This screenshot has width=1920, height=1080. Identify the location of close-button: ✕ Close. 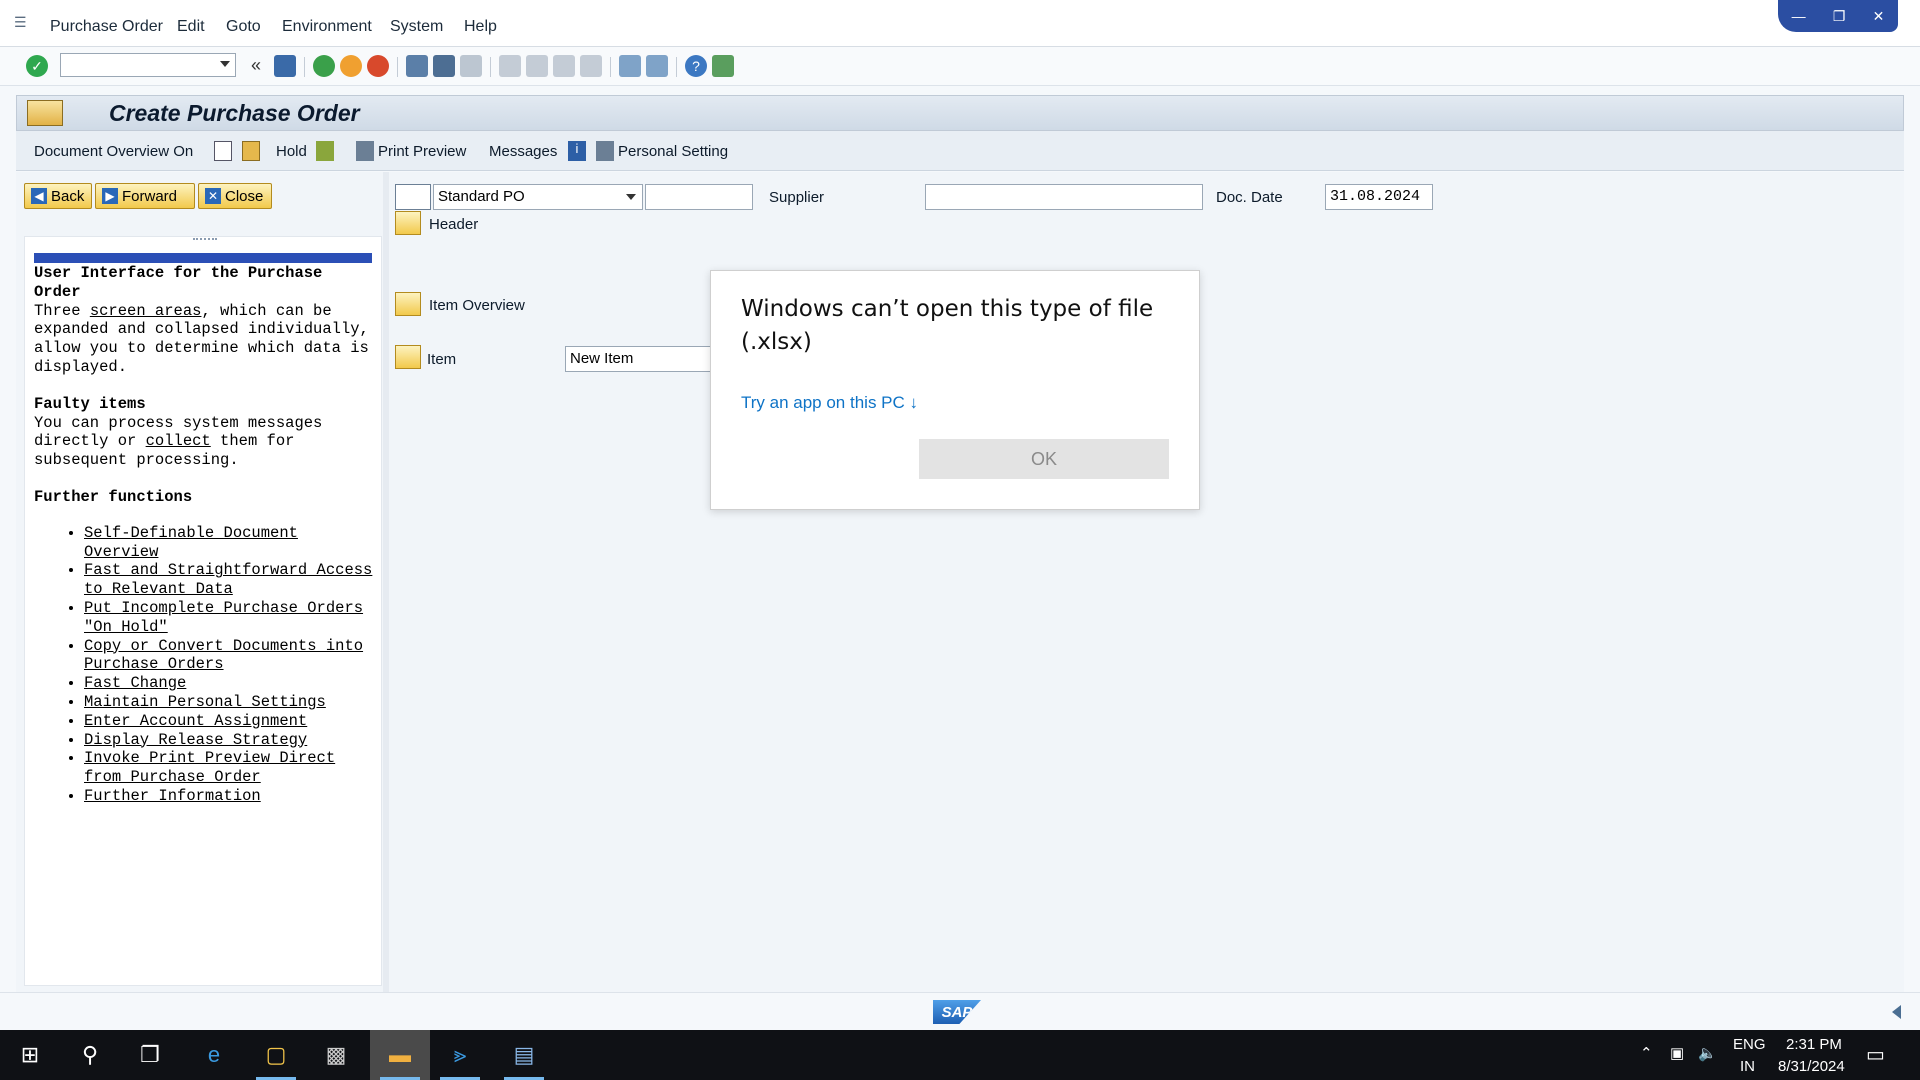
(235, 196).